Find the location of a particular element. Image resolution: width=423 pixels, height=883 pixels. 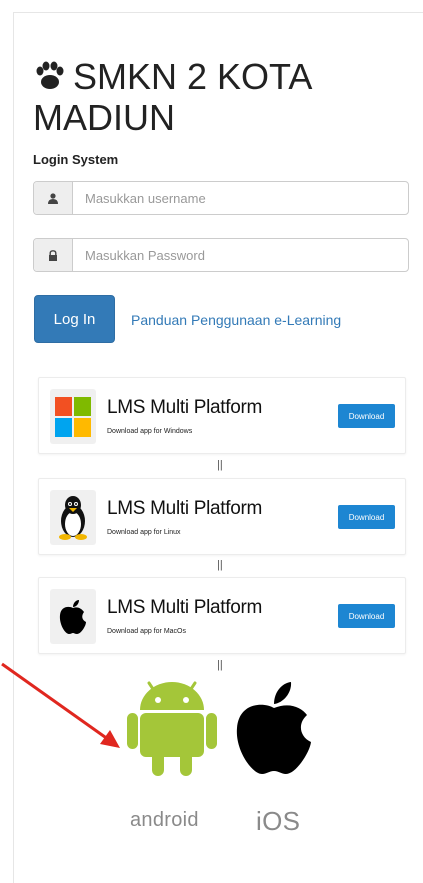

download-windows-button: Download is located at coordinates (366, 416).